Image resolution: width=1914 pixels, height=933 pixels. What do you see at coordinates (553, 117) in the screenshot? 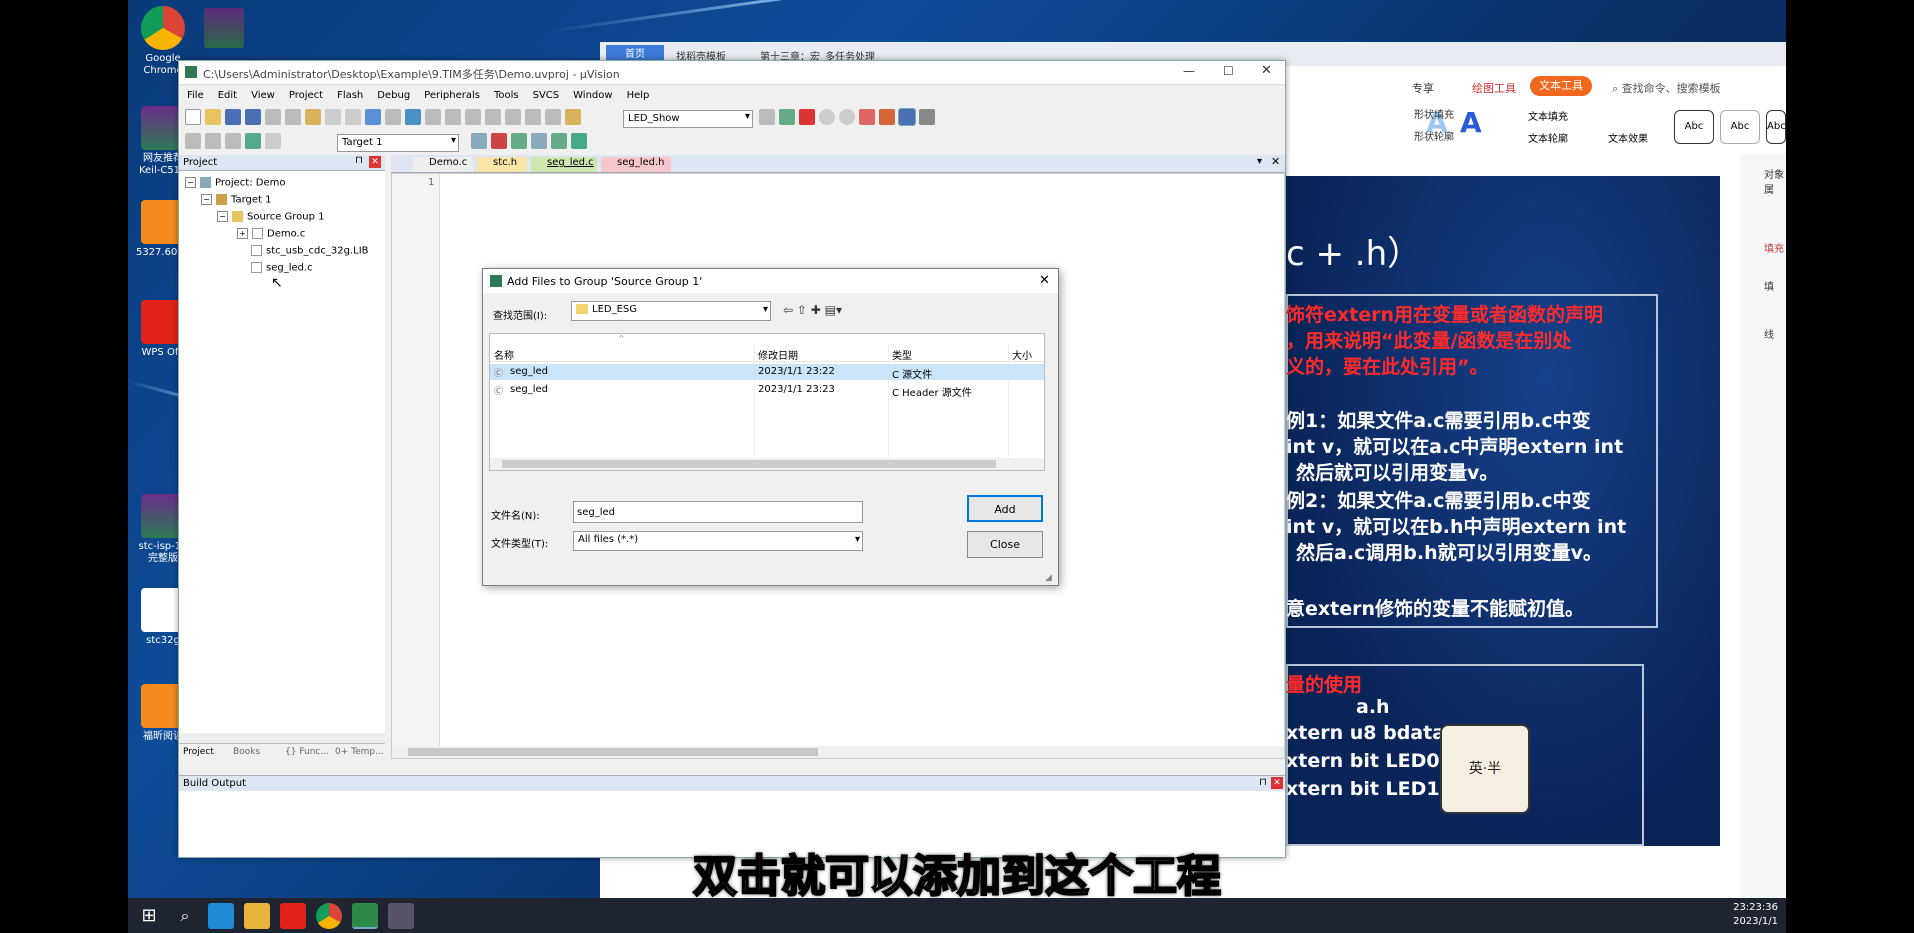
I see `uncomment-icon` at bounding box center [553, 117].